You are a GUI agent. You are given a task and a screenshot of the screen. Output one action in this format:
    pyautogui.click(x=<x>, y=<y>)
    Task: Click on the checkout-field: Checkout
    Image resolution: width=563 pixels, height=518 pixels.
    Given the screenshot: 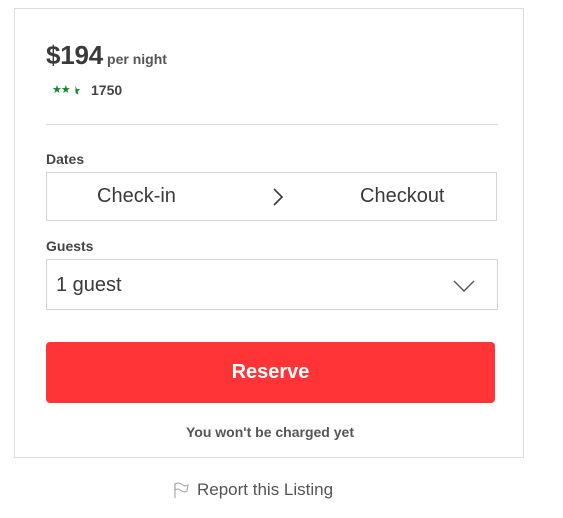 What is the action you would take?
    pyautogui.click(x=402, y=196)
    